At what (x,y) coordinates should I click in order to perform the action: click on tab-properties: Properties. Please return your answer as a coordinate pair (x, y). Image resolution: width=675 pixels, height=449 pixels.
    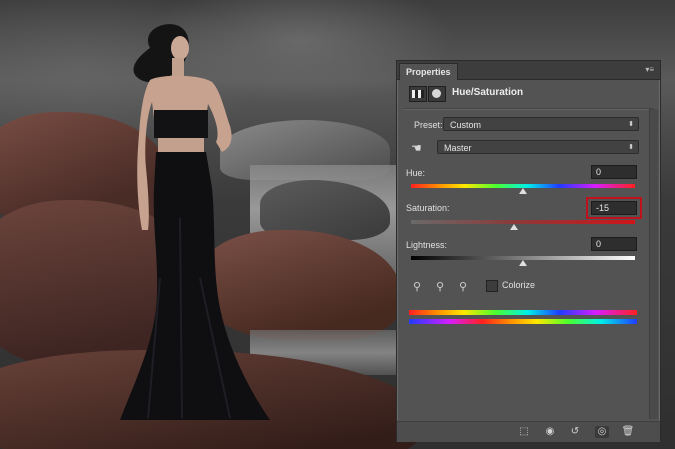
    Looking at the image, I should click on (428, 71).